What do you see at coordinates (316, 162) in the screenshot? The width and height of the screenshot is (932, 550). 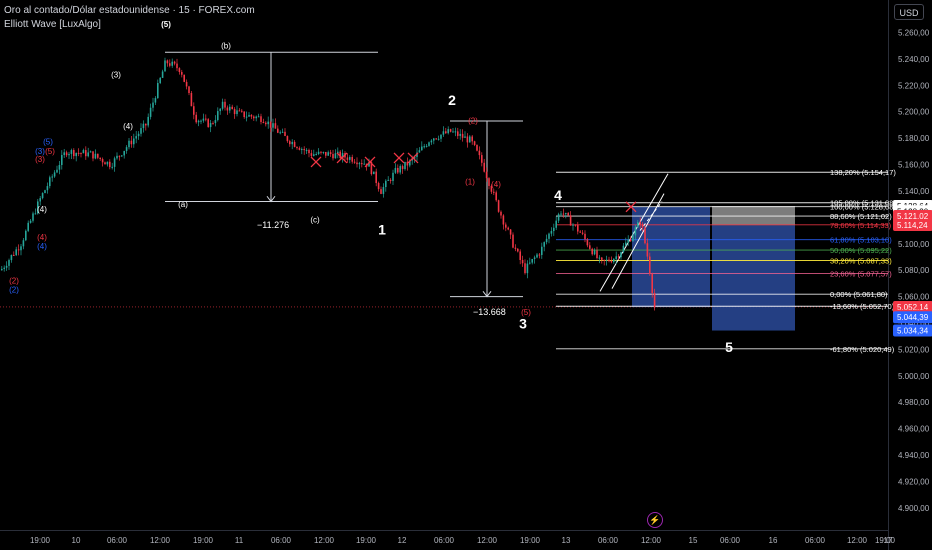 I see `cross-marker` at bounding box center [316, 162].